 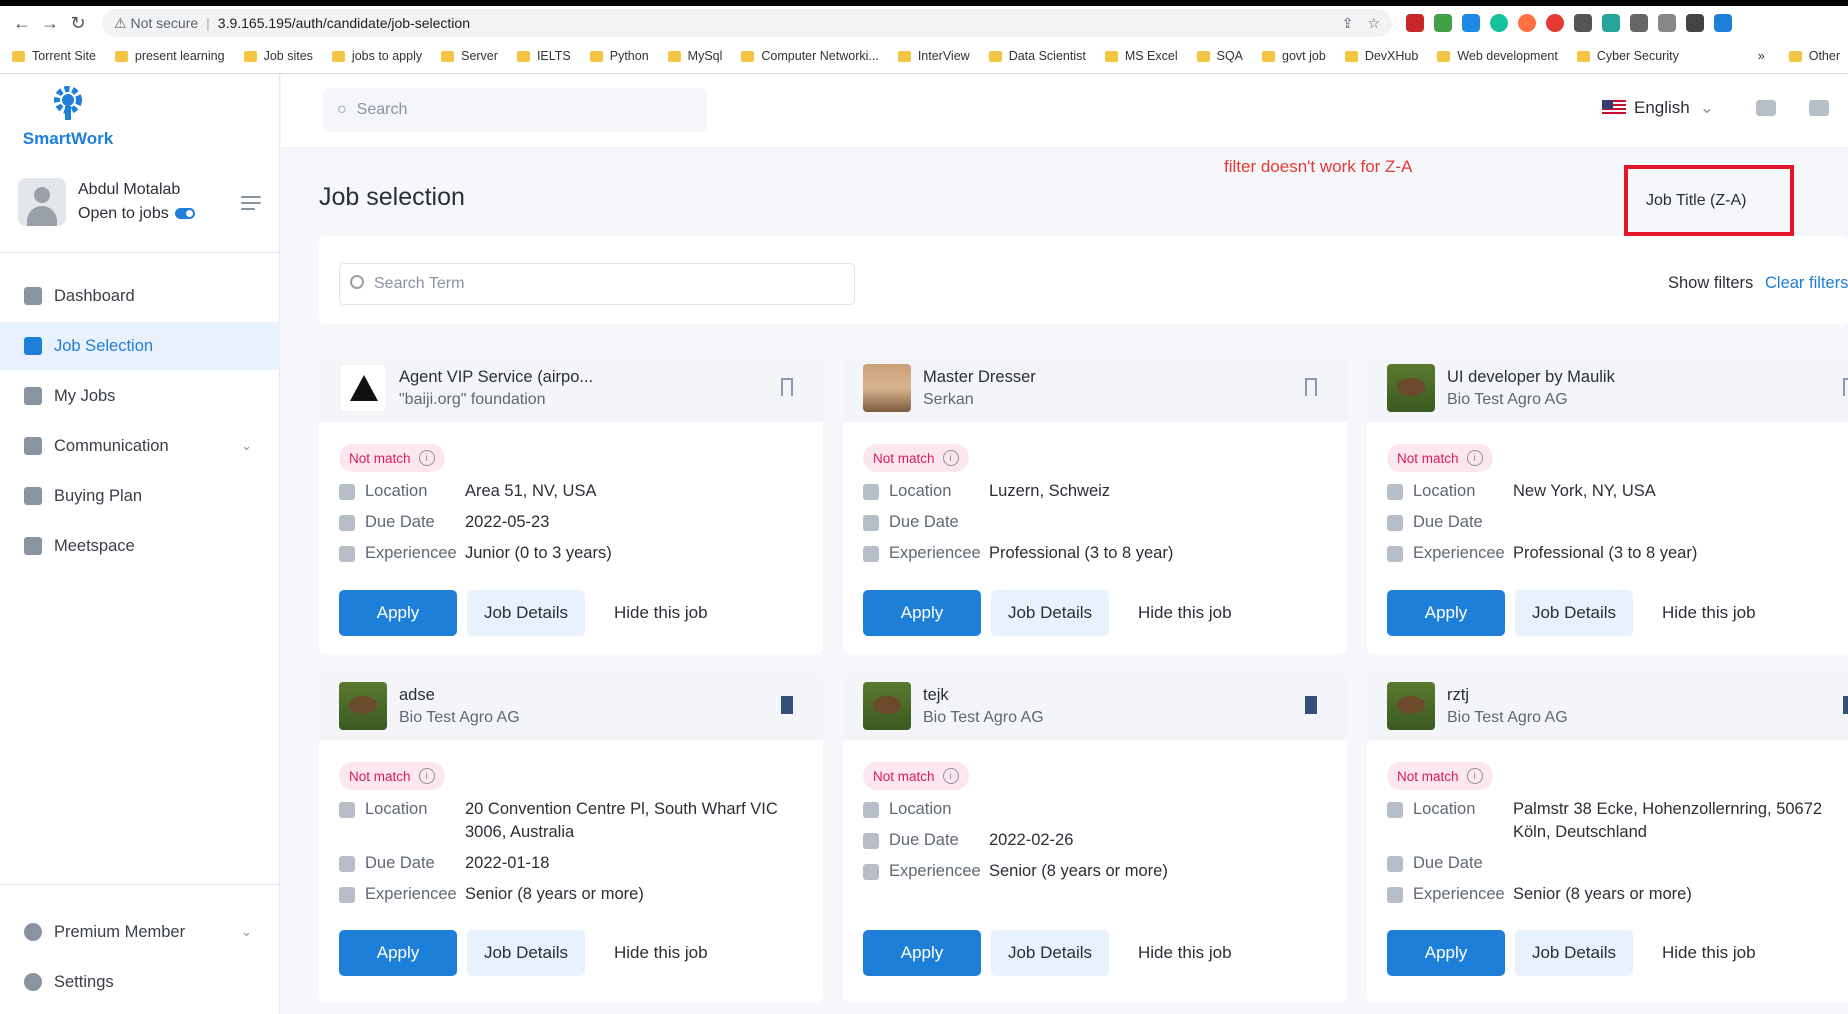 I want to click on show-filters-button: Show filters, so click(x=1710, y=283).